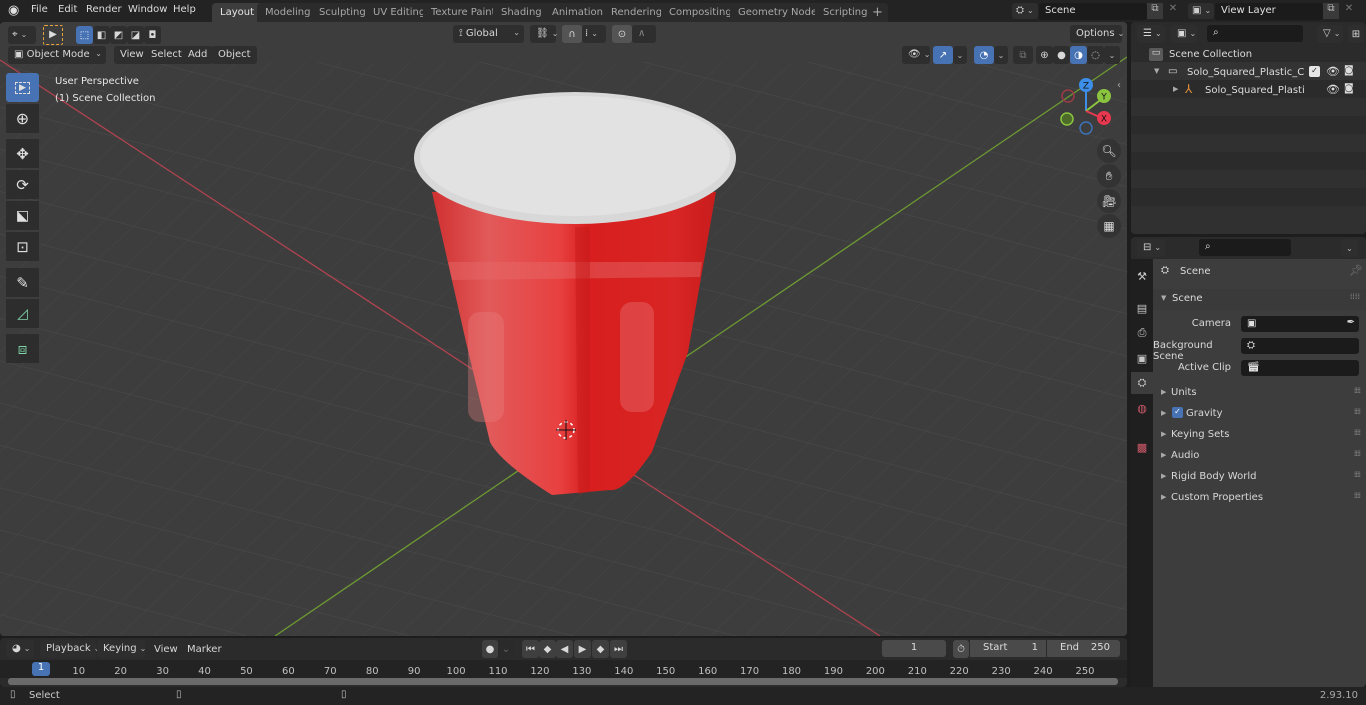 This screenshot has height=705, width=1366. I want to click on pivot-point-dropdown: ⛓ ⌄, so click(544, 34).